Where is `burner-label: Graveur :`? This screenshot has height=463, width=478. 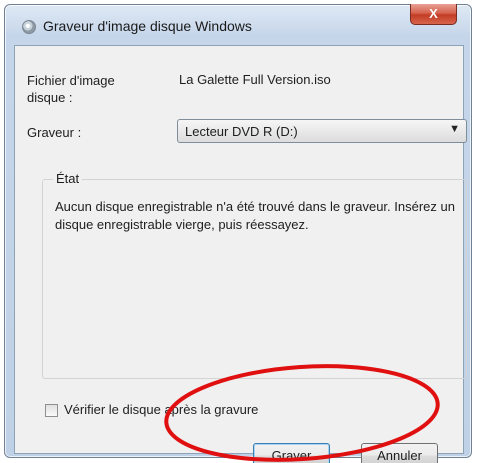
burner-label: Graveur : is located at coordinates (54, 132).